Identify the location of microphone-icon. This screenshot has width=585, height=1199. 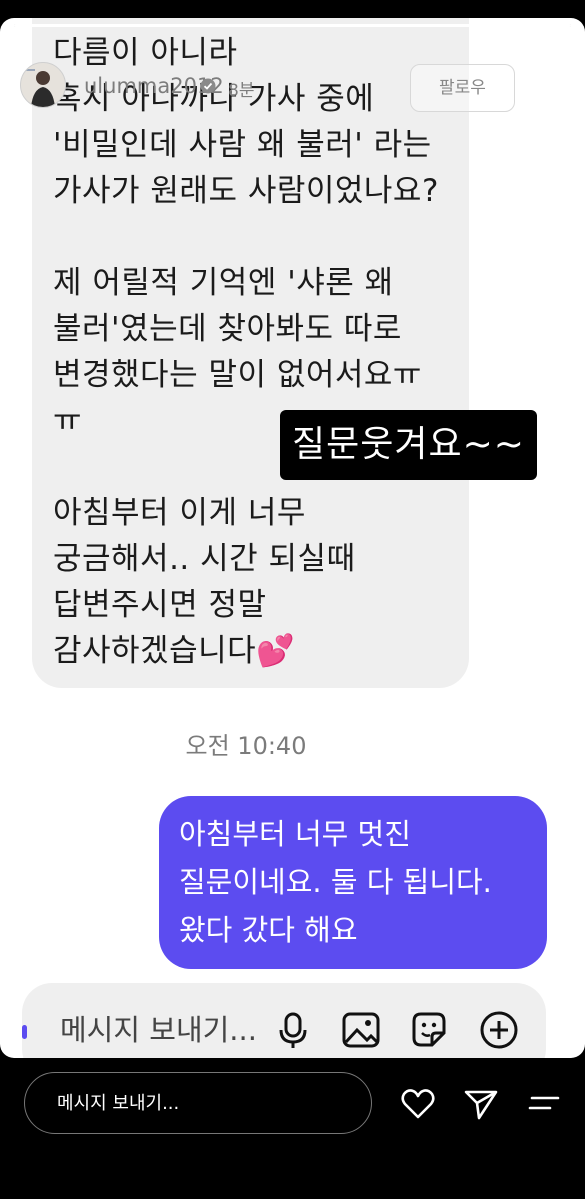
(293, 1030).